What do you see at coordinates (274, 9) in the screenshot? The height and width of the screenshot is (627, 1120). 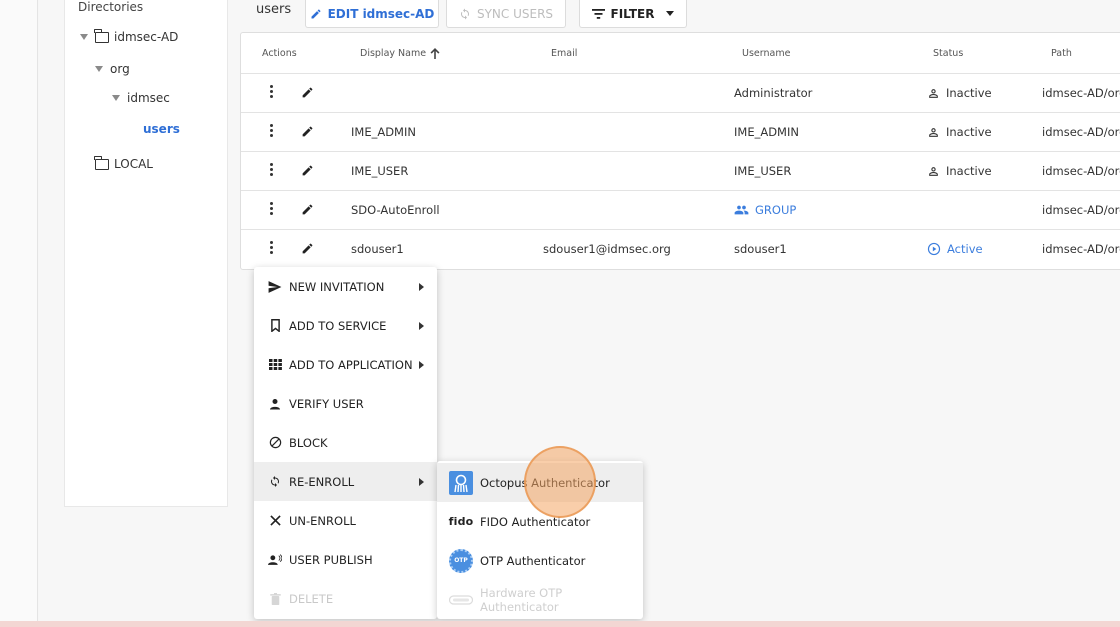 I see `current-directory-label: users` at bounding box center [274, 9].